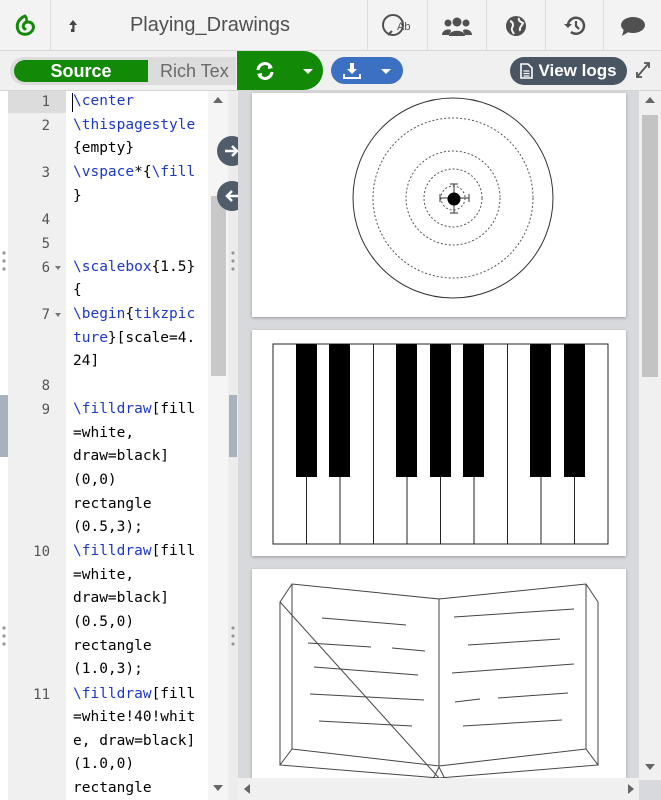 The height and width of the screenshot is (800, 661). I want to click on line-number: 3, so click(45, 173).